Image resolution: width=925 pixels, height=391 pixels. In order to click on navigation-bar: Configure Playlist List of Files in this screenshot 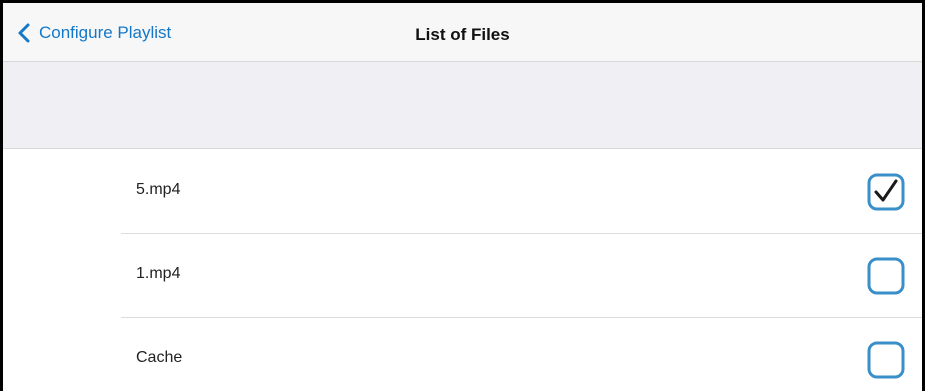, I will do `click(462, 32)`.